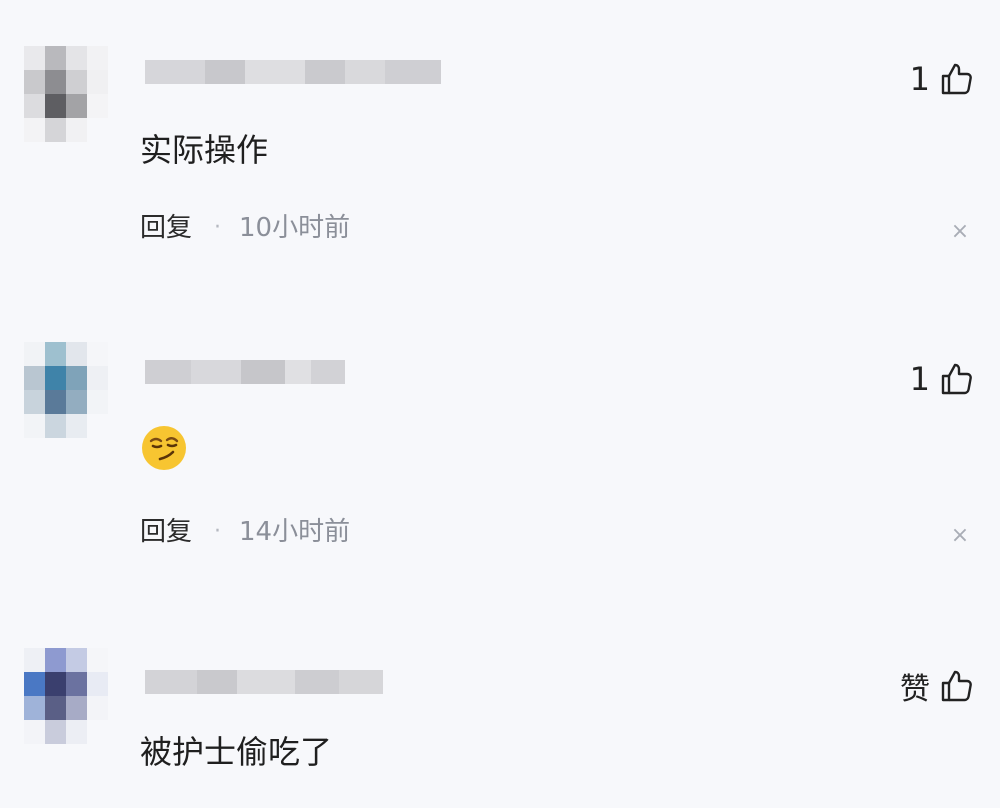  What do you see at coordinates (960, 536) in the screenshot?
I see `close-icon: ×` at bounding box center [960, 536].